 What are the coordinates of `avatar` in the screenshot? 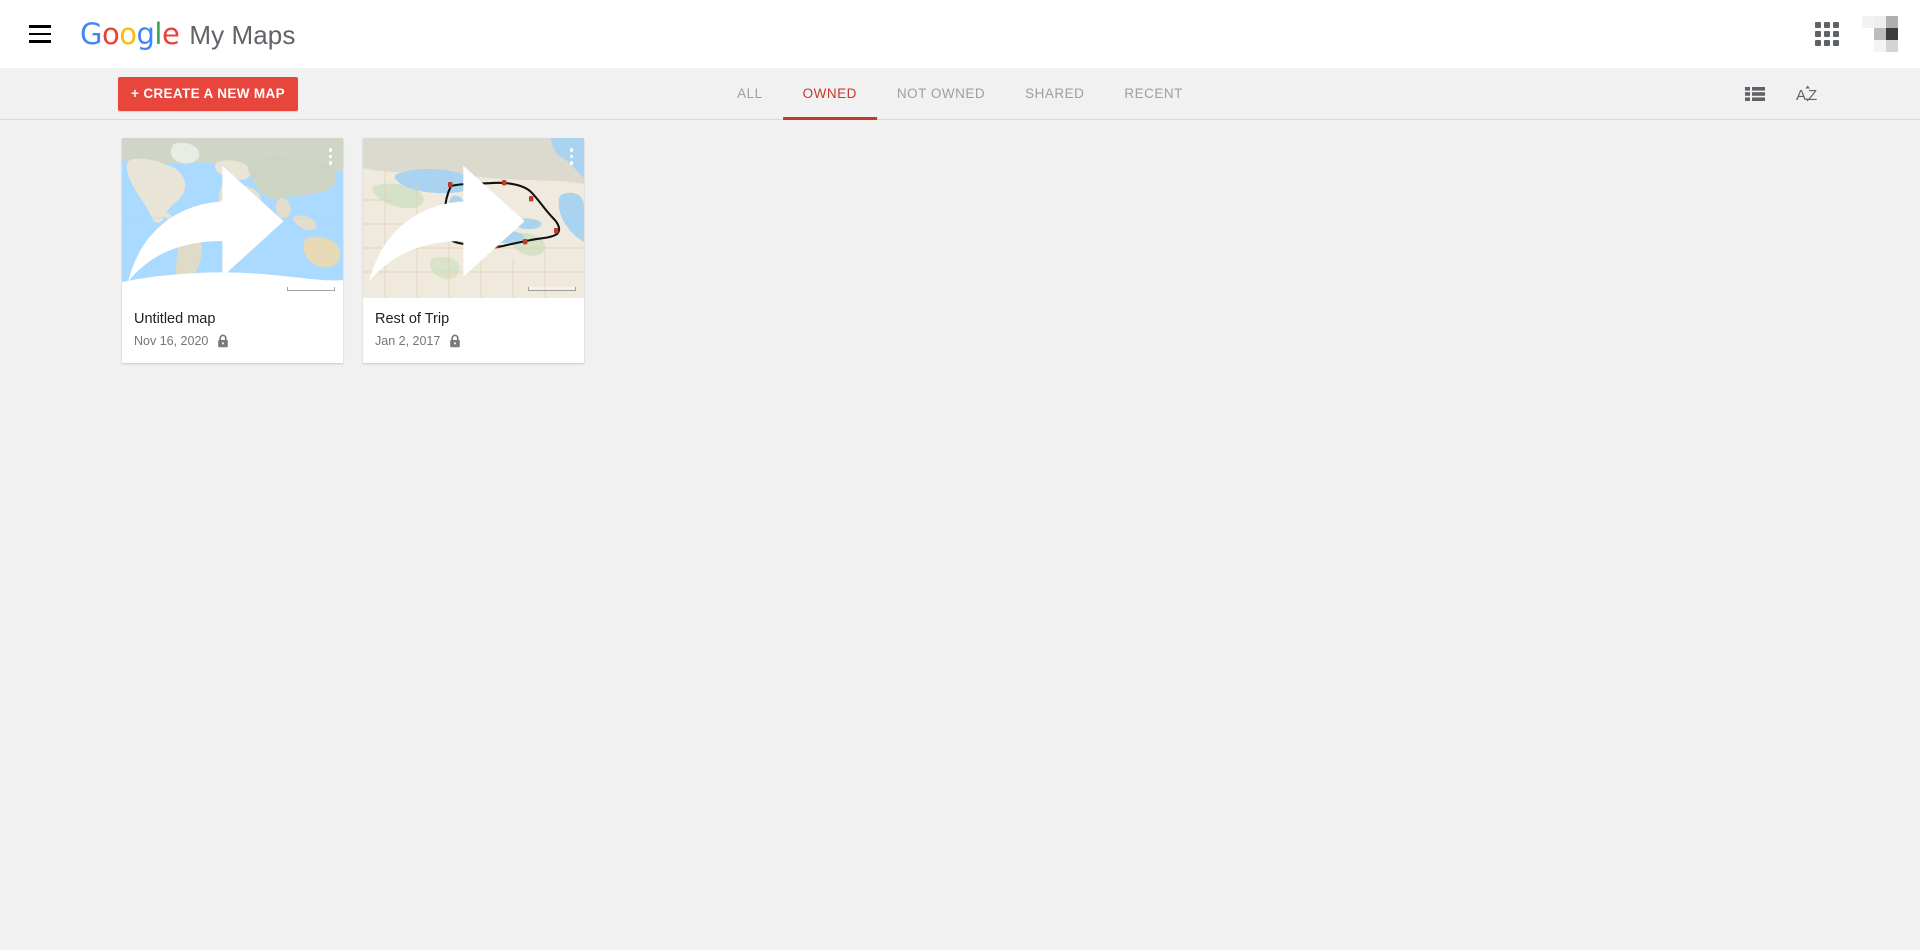 It's located at (1880, 34).